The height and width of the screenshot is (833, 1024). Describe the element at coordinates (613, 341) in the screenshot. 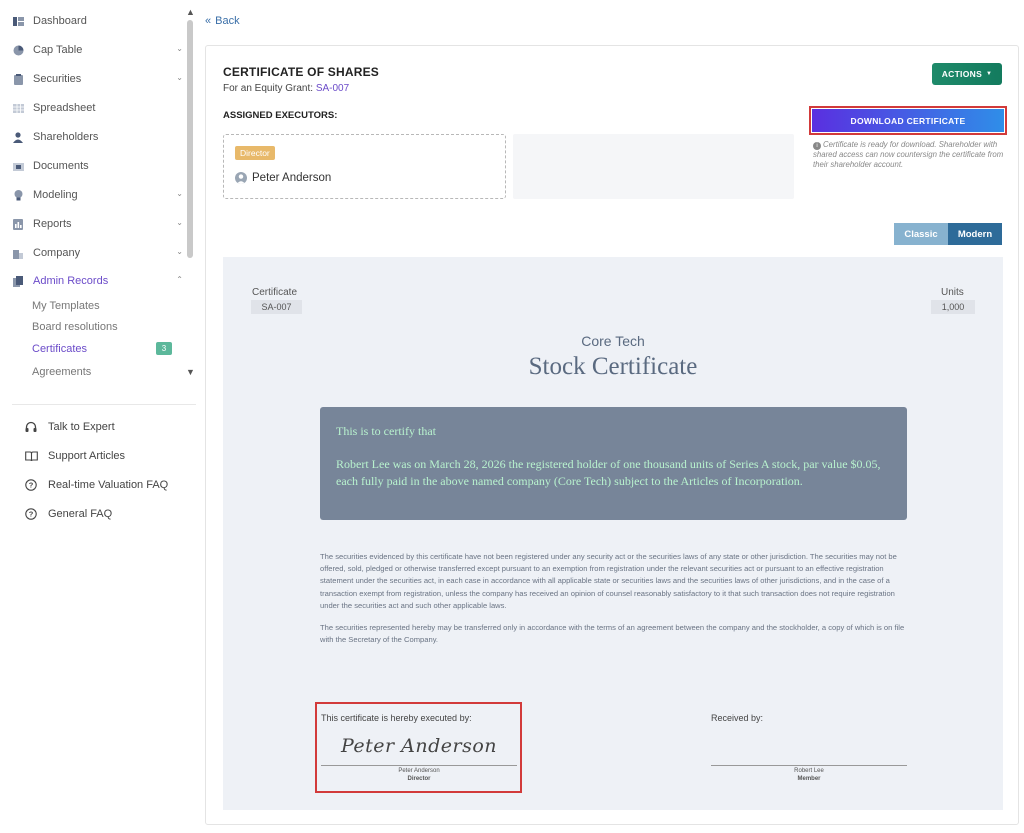

I see `company-name: Core Tech` at that location.